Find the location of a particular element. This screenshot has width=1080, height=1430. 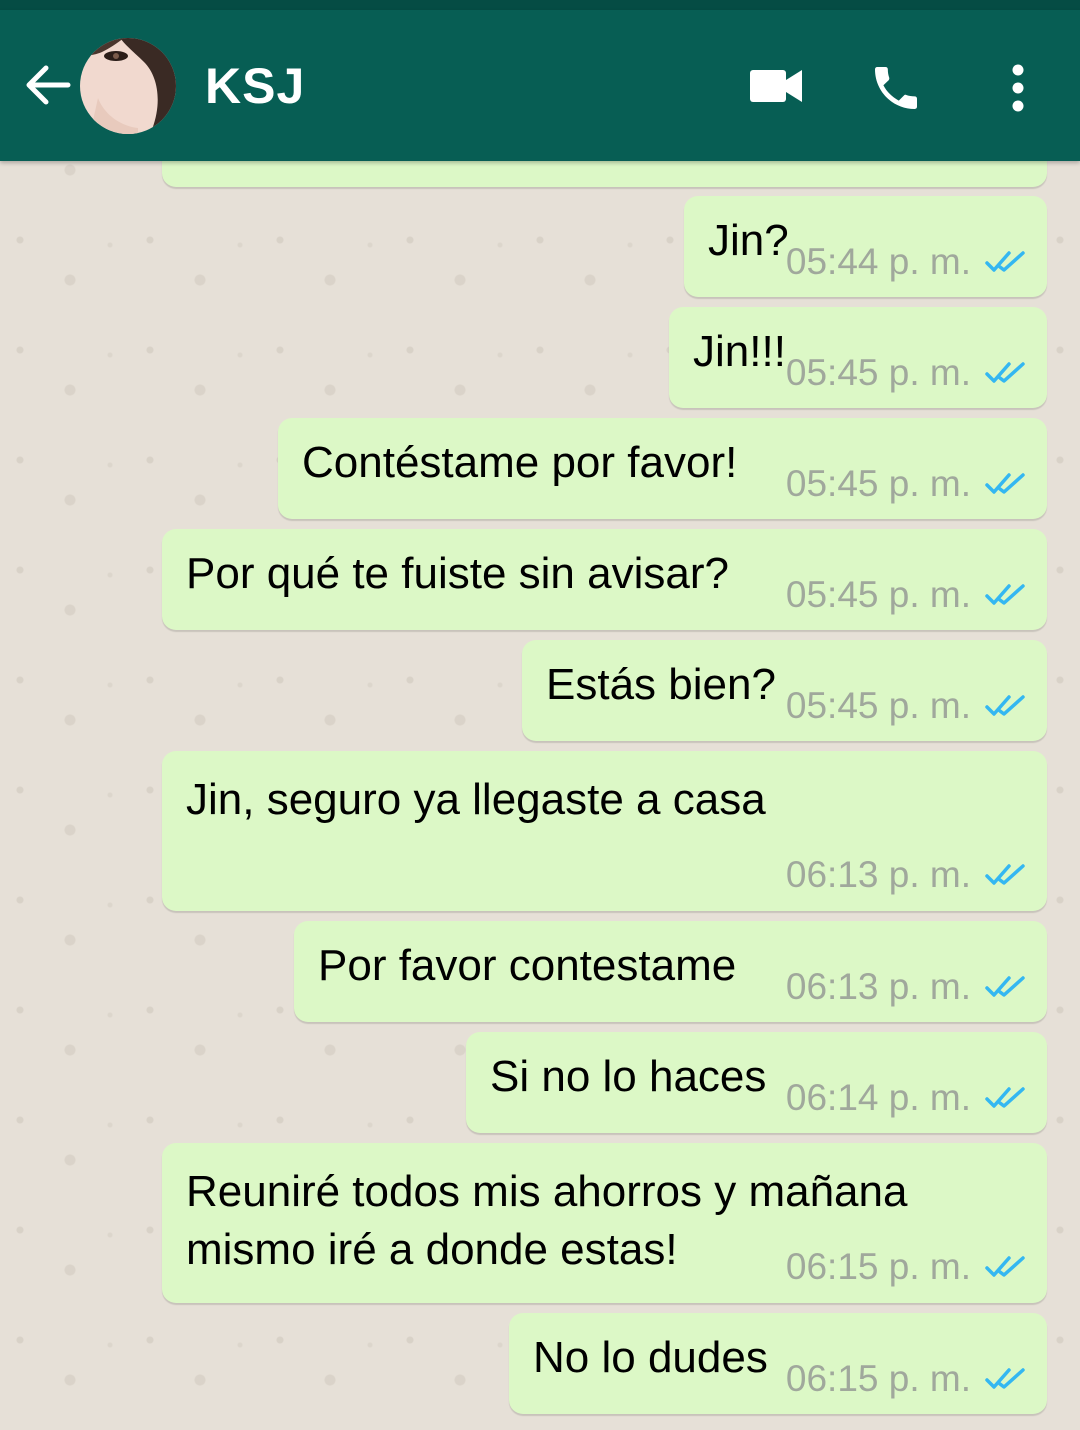

message-bubble: Estás bien? 05:45 p. m. is located at coordinates (784, 690).